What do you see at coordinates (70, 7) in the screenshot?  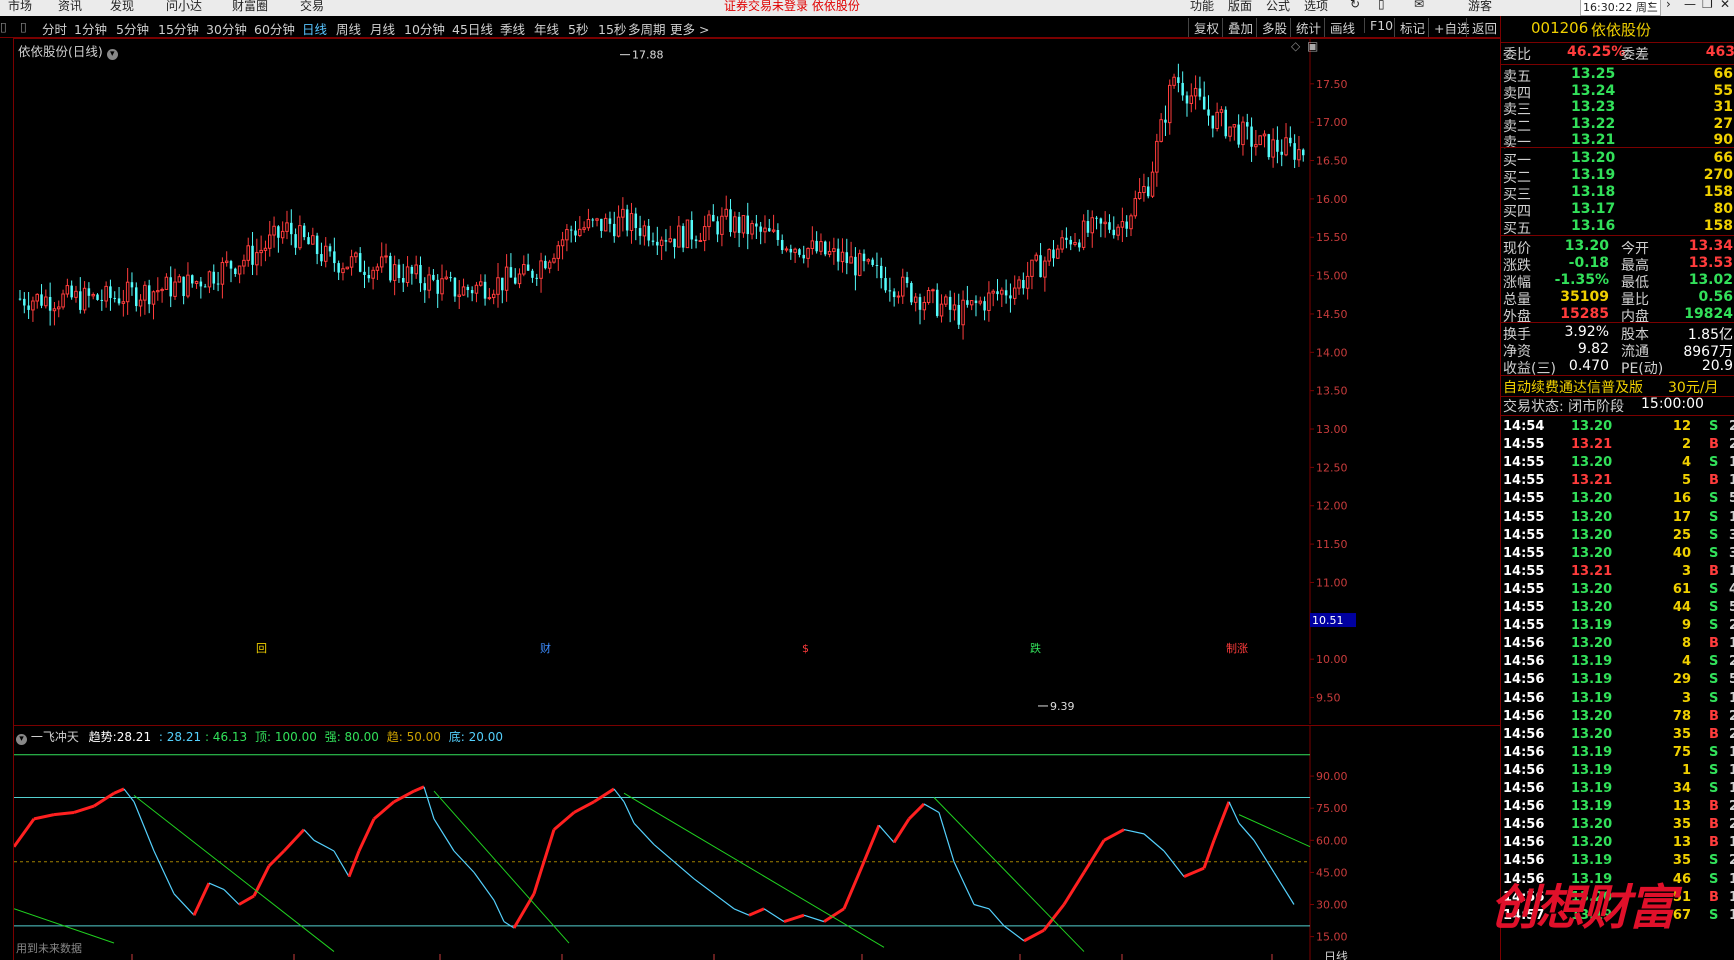 I see `menu-news: 资讯` at bounding box center [70, 7].